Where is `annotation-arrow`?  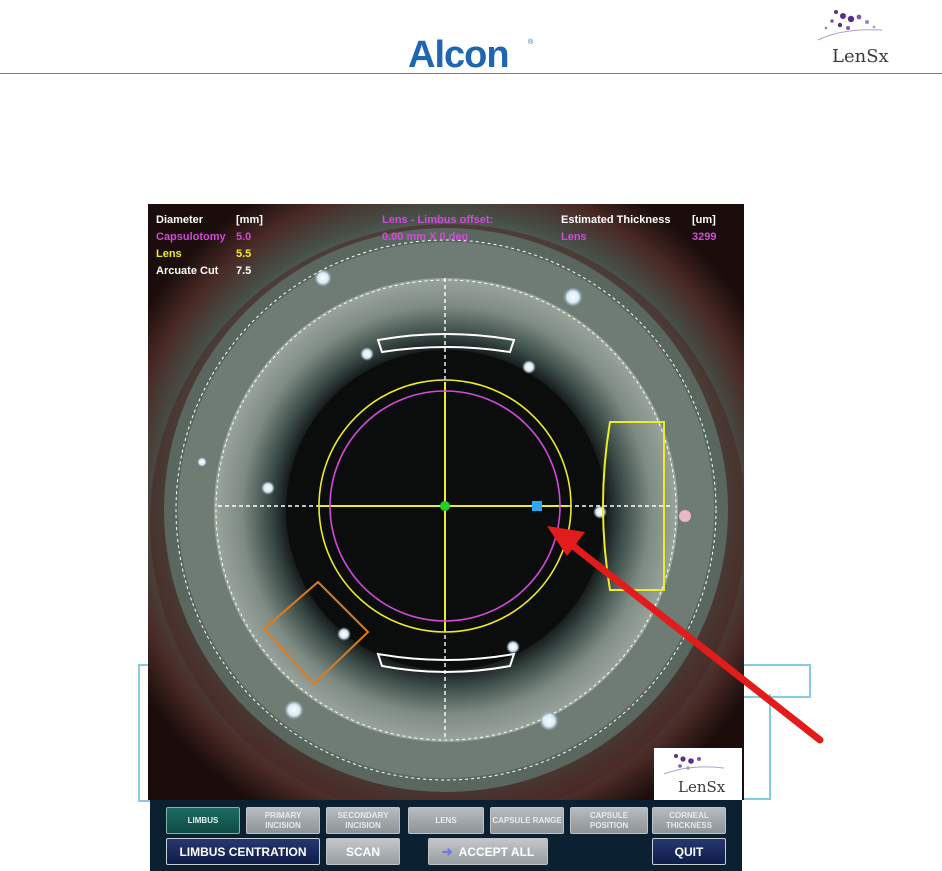 annotation-arrow is located at coordinates (685, 635).